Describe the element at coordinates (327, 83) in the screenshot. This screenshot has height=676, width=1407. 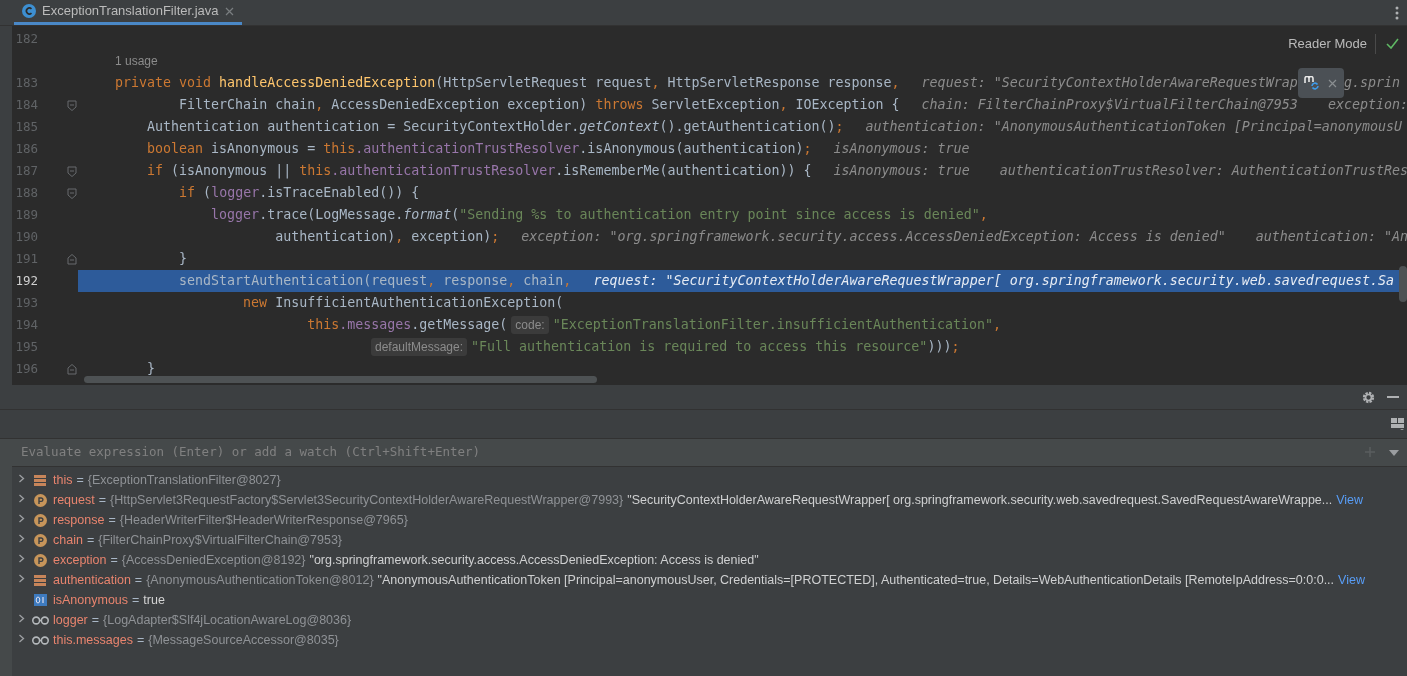
I see `code-token: handleAccessDeniedException` at that location.